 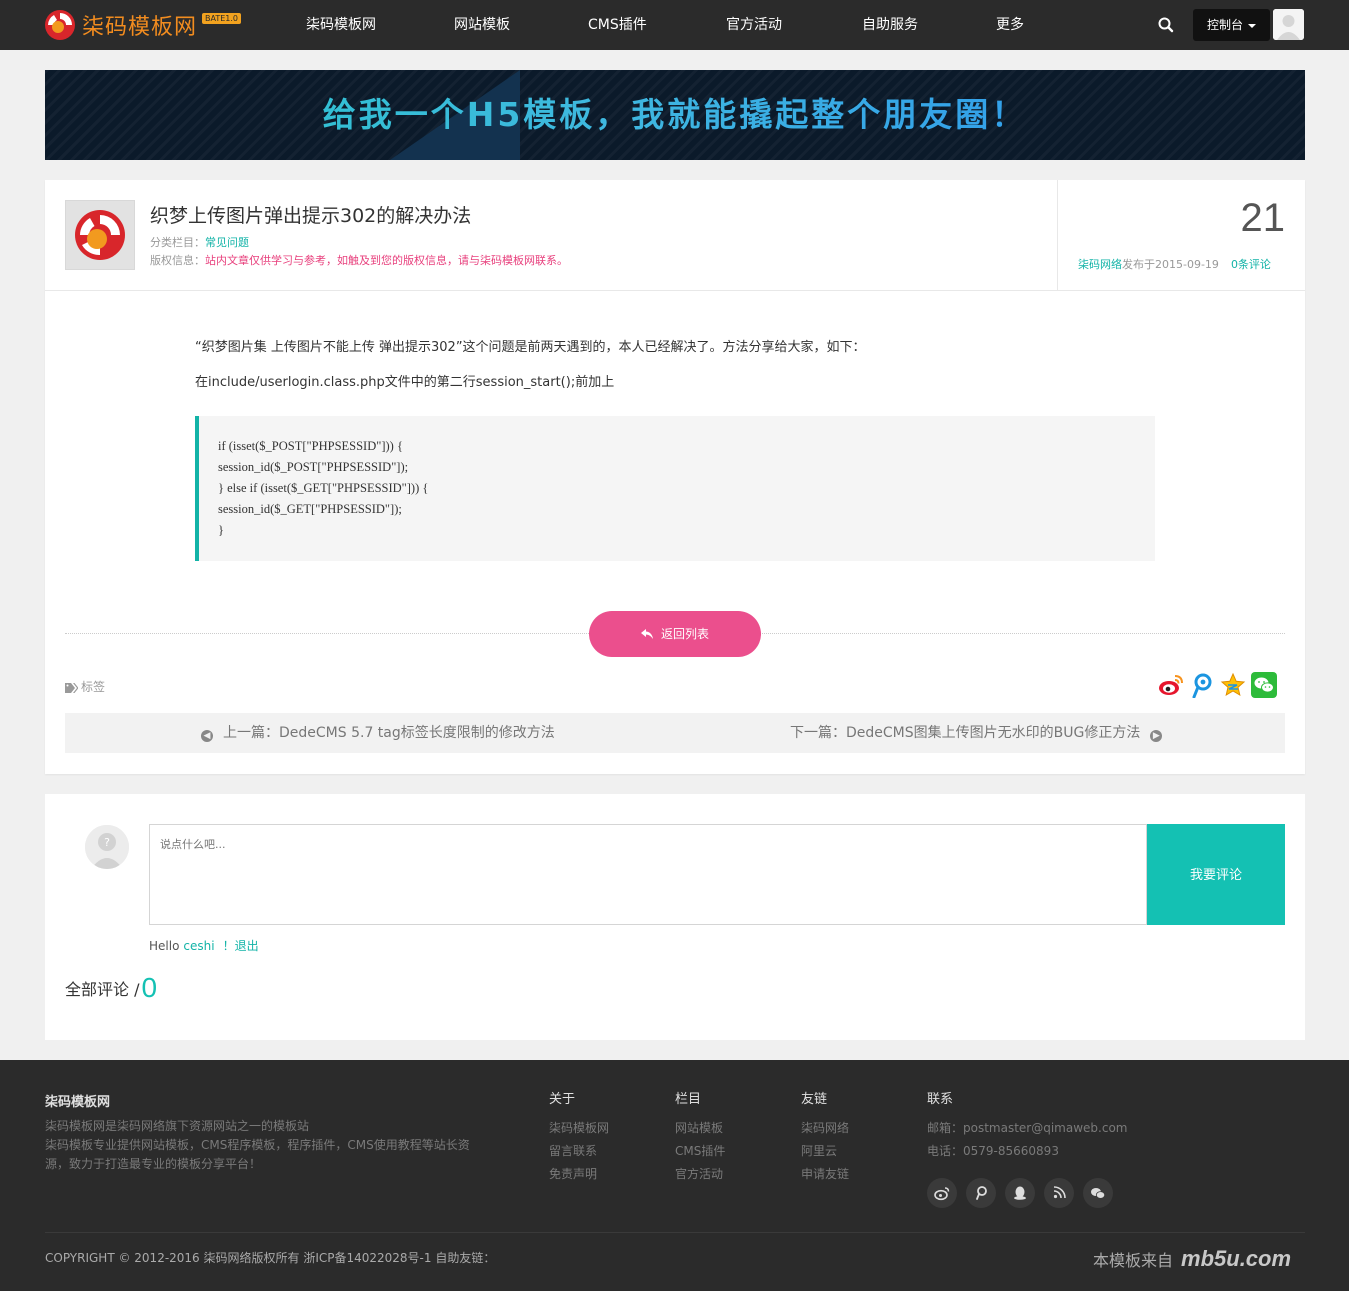 I want to click on logo-text: 柒码模板网, so click(x=140, y=27).